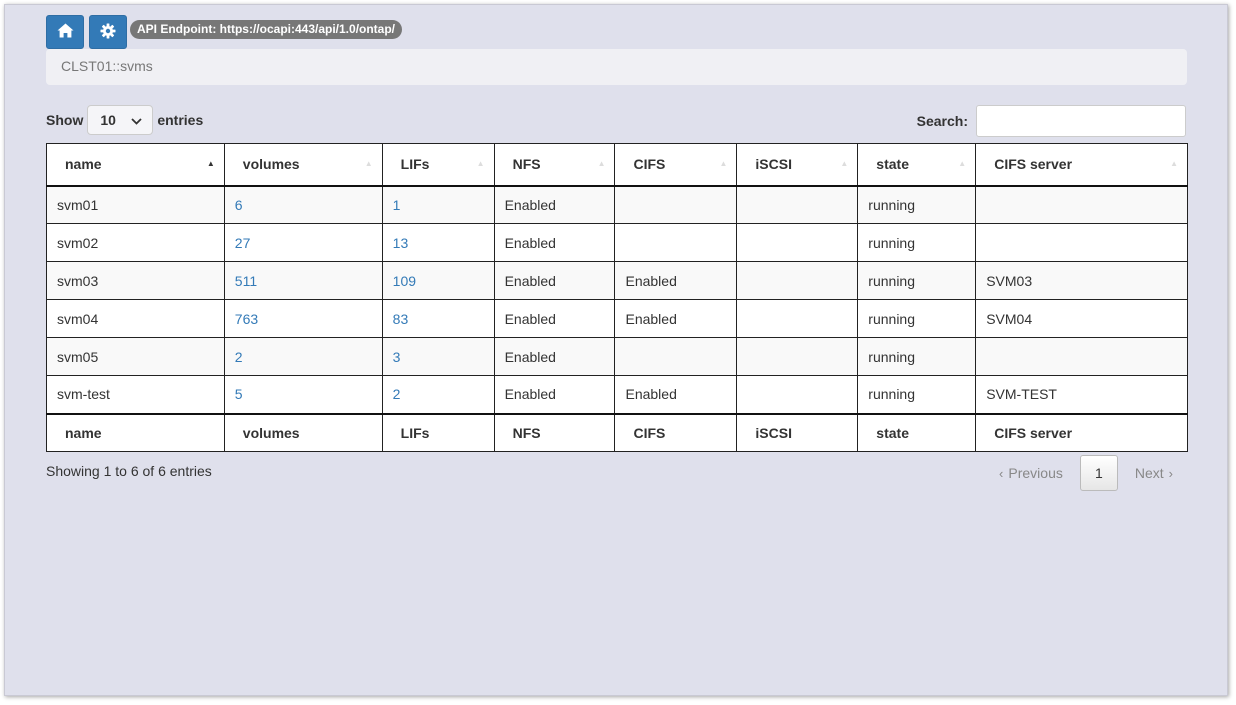  I want to click on next-button: Next ›, so click(1154, 473).